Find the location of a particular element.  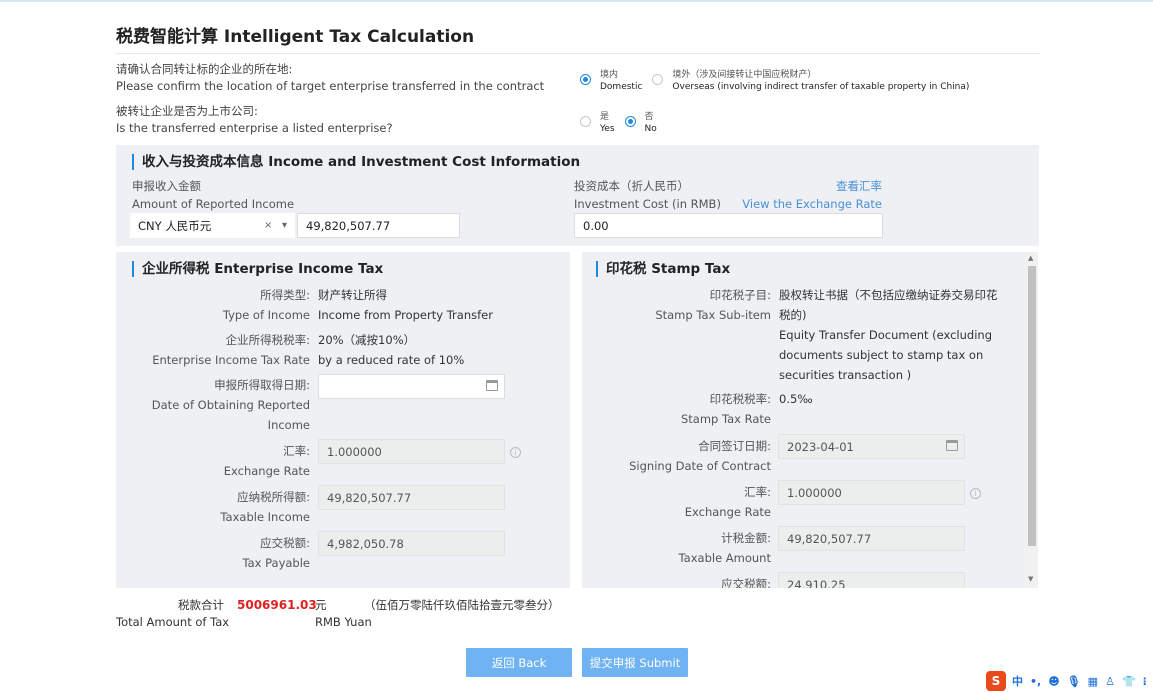

stamp-taxable-label-zh: 计税金额: is located at coordinates (746, 538).